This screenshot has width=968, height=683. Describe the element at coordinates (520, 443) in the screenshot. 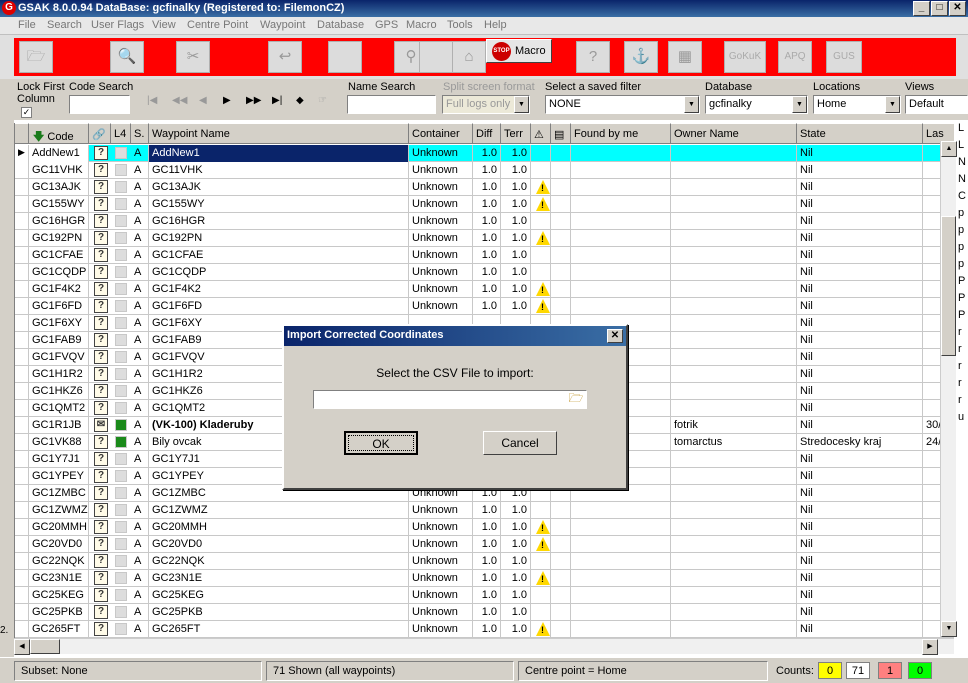

I see `cancel-button: Cancel` at that location.